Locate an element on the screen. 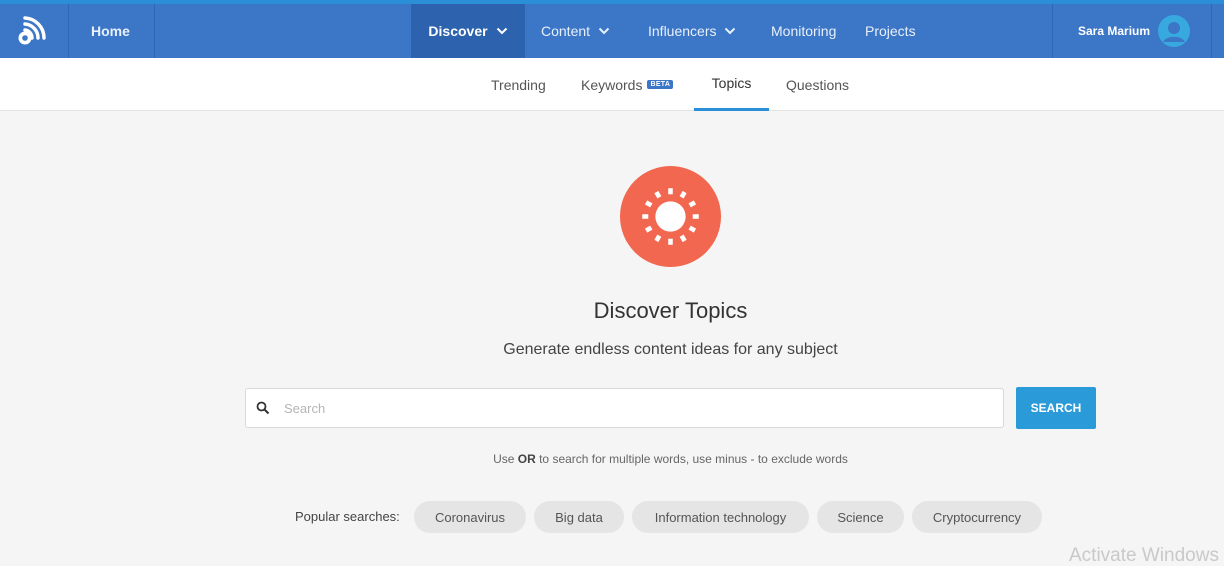  tab-questions: Questions is located at coordinates (817, 84).